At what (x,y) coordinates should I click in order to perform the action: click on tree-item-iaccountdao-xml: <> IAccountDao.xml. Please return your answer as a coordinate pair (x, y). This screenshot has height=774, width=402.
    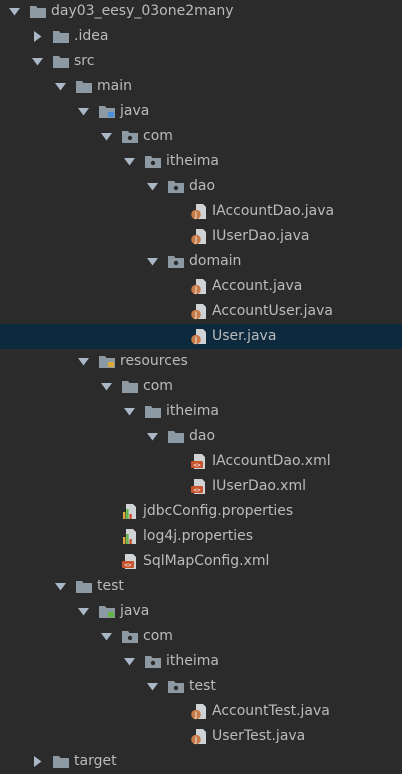
    Looking at the image, I should click on (201, 461).